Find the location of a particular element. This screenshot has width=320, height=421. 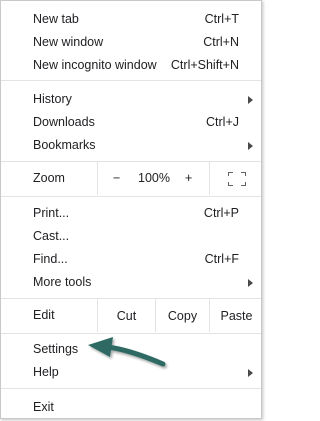

menu-item-new-incognito-window: New incognito window Ctrl+Shift+N is located at coordinates (131, 65).